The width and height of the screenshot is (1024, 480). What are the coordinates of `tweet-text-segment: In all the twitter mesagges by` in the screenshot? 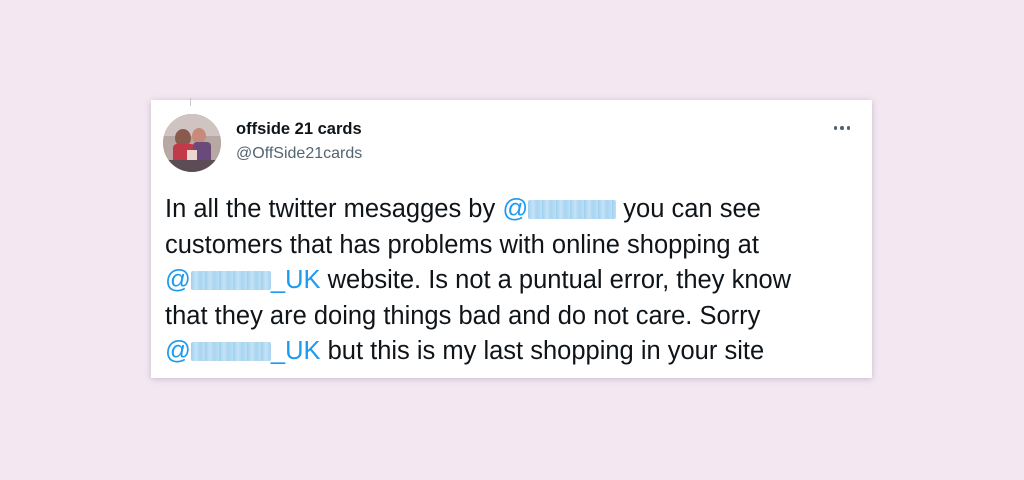 It's located at (334, 209).